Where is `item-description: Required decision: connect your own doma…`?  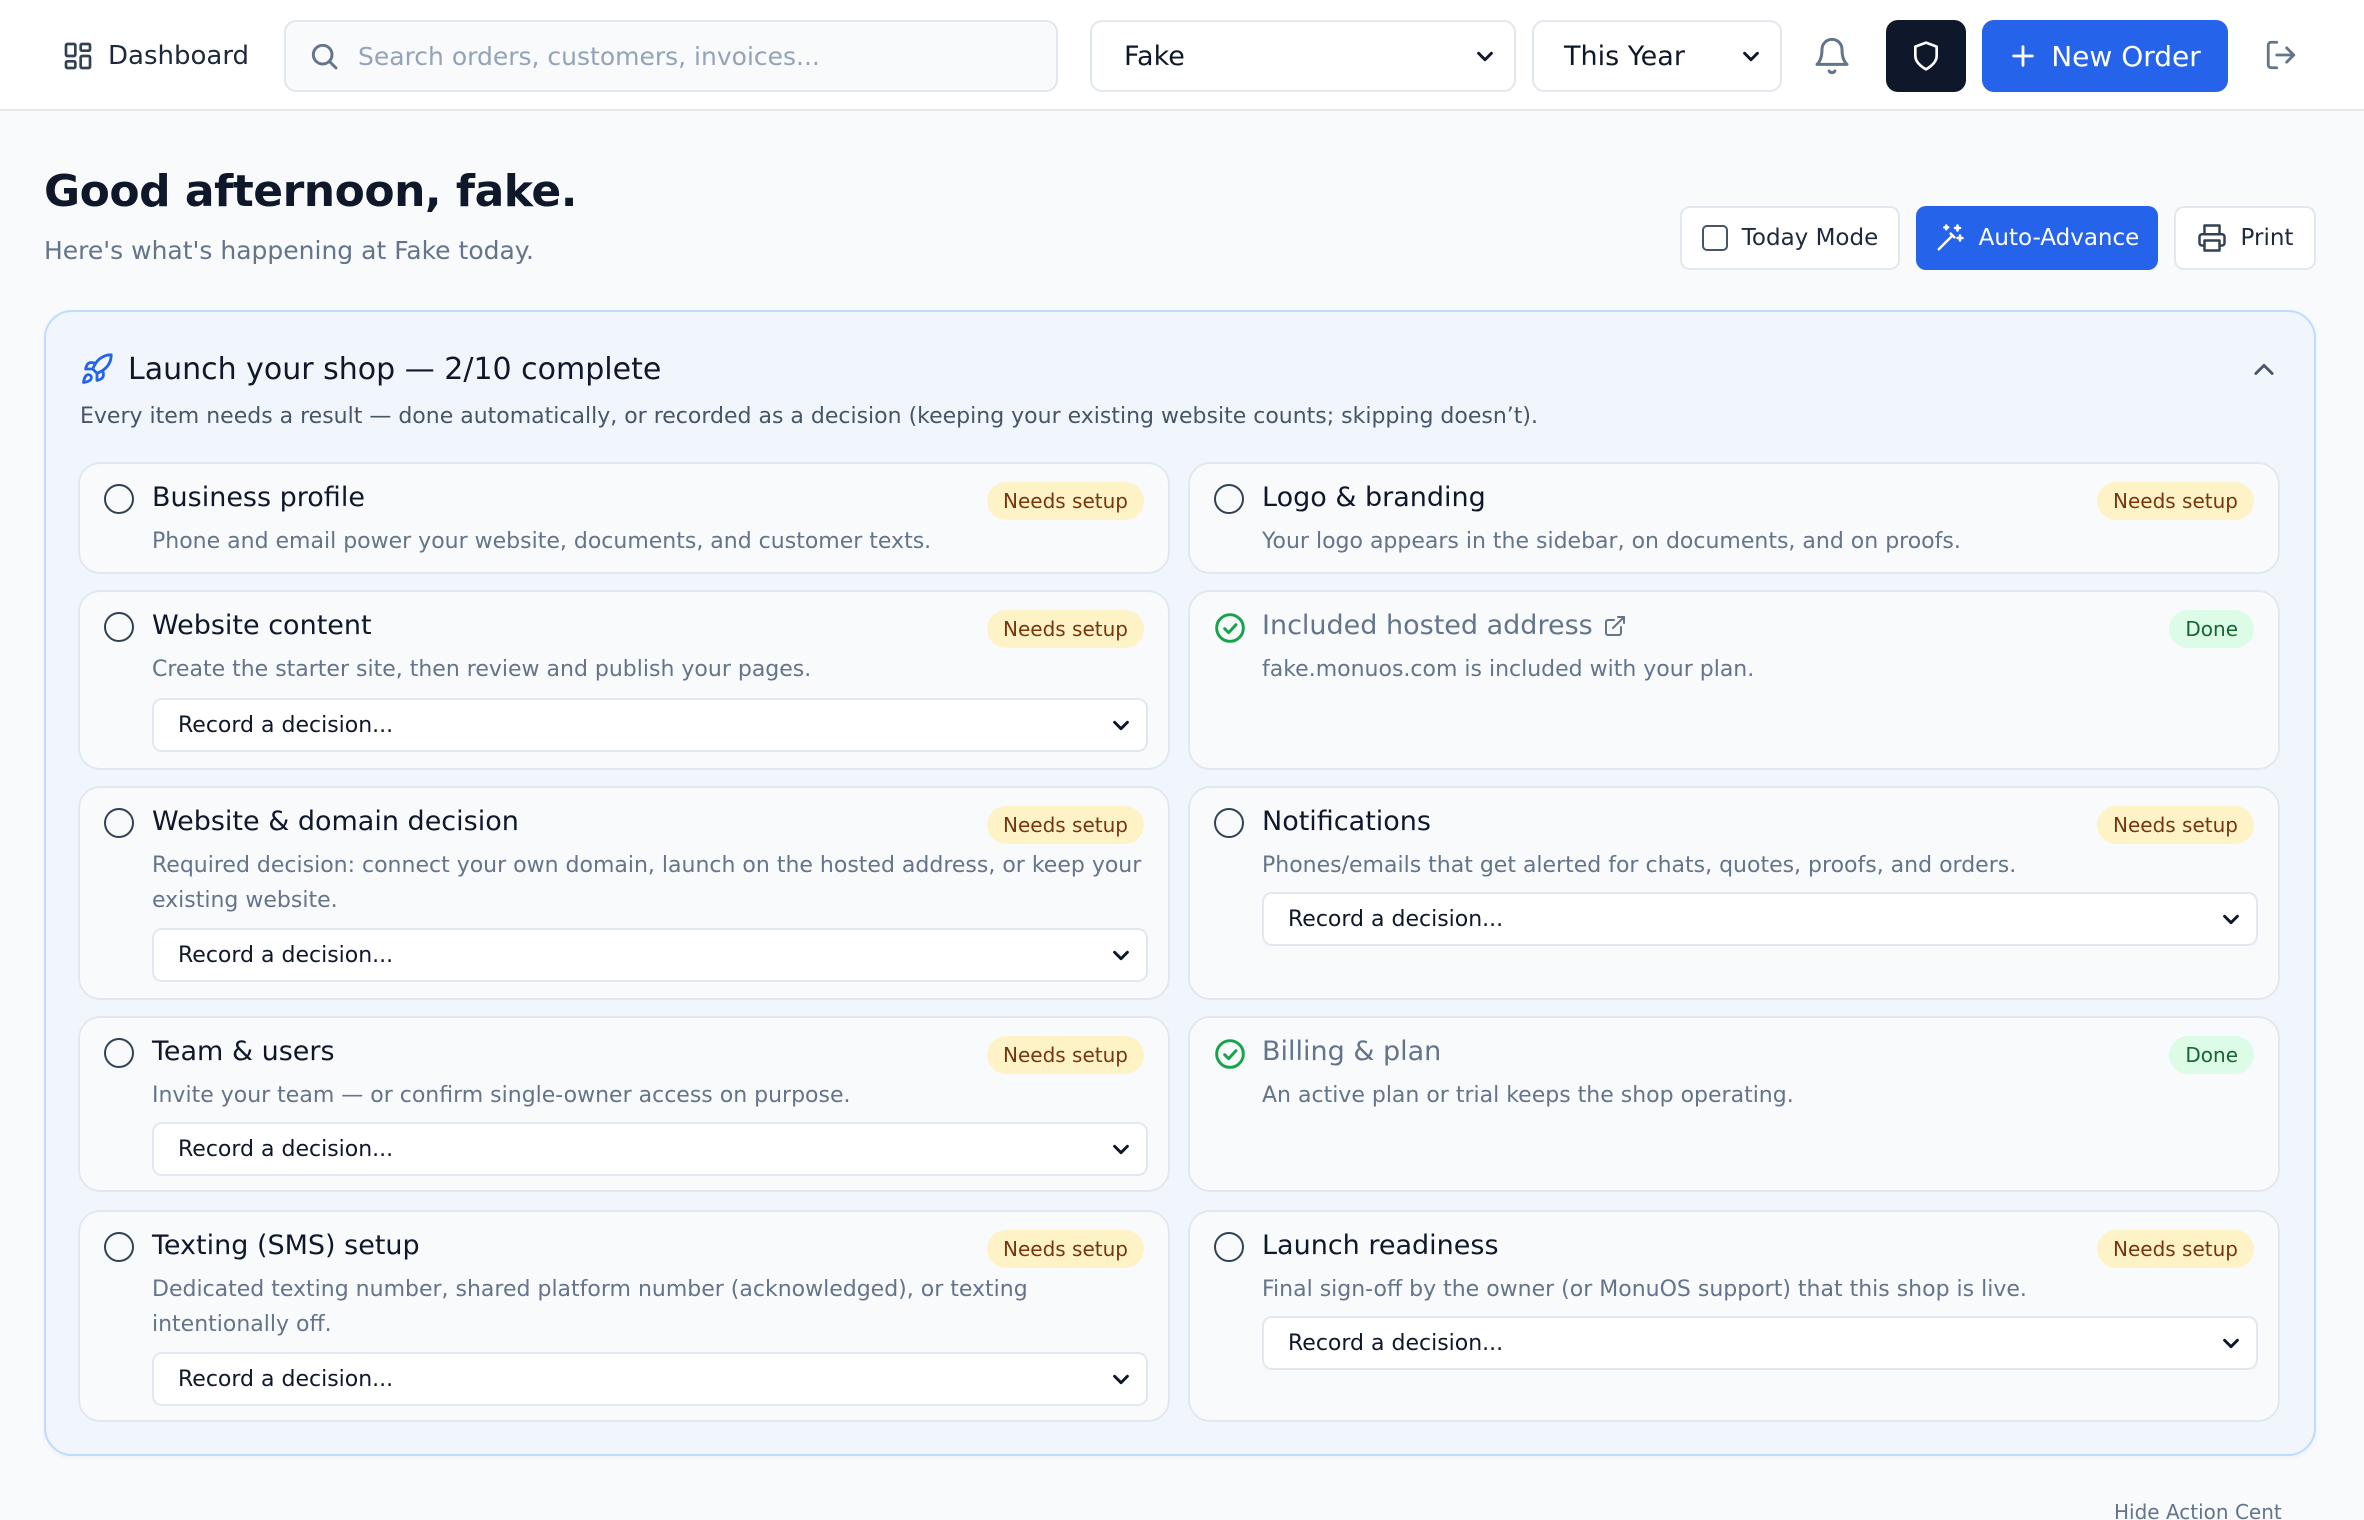
item-description: Required decision: connect your own doma… is located at coordinates (647, 883).